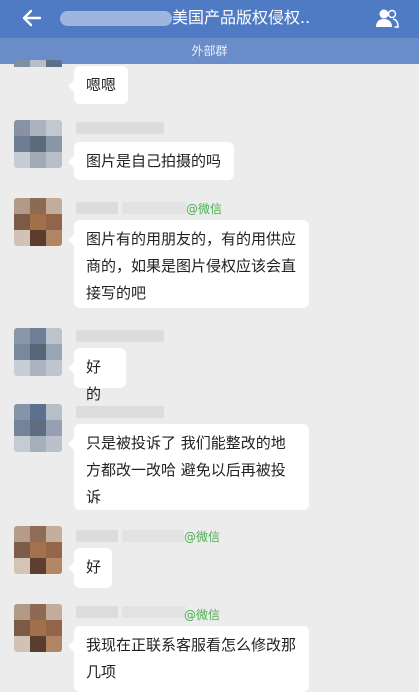 The image size is (419, 692). Describe the element at coordinates (209, 51) in the screenshot. I see `external-group-label: 外部群` at that location.